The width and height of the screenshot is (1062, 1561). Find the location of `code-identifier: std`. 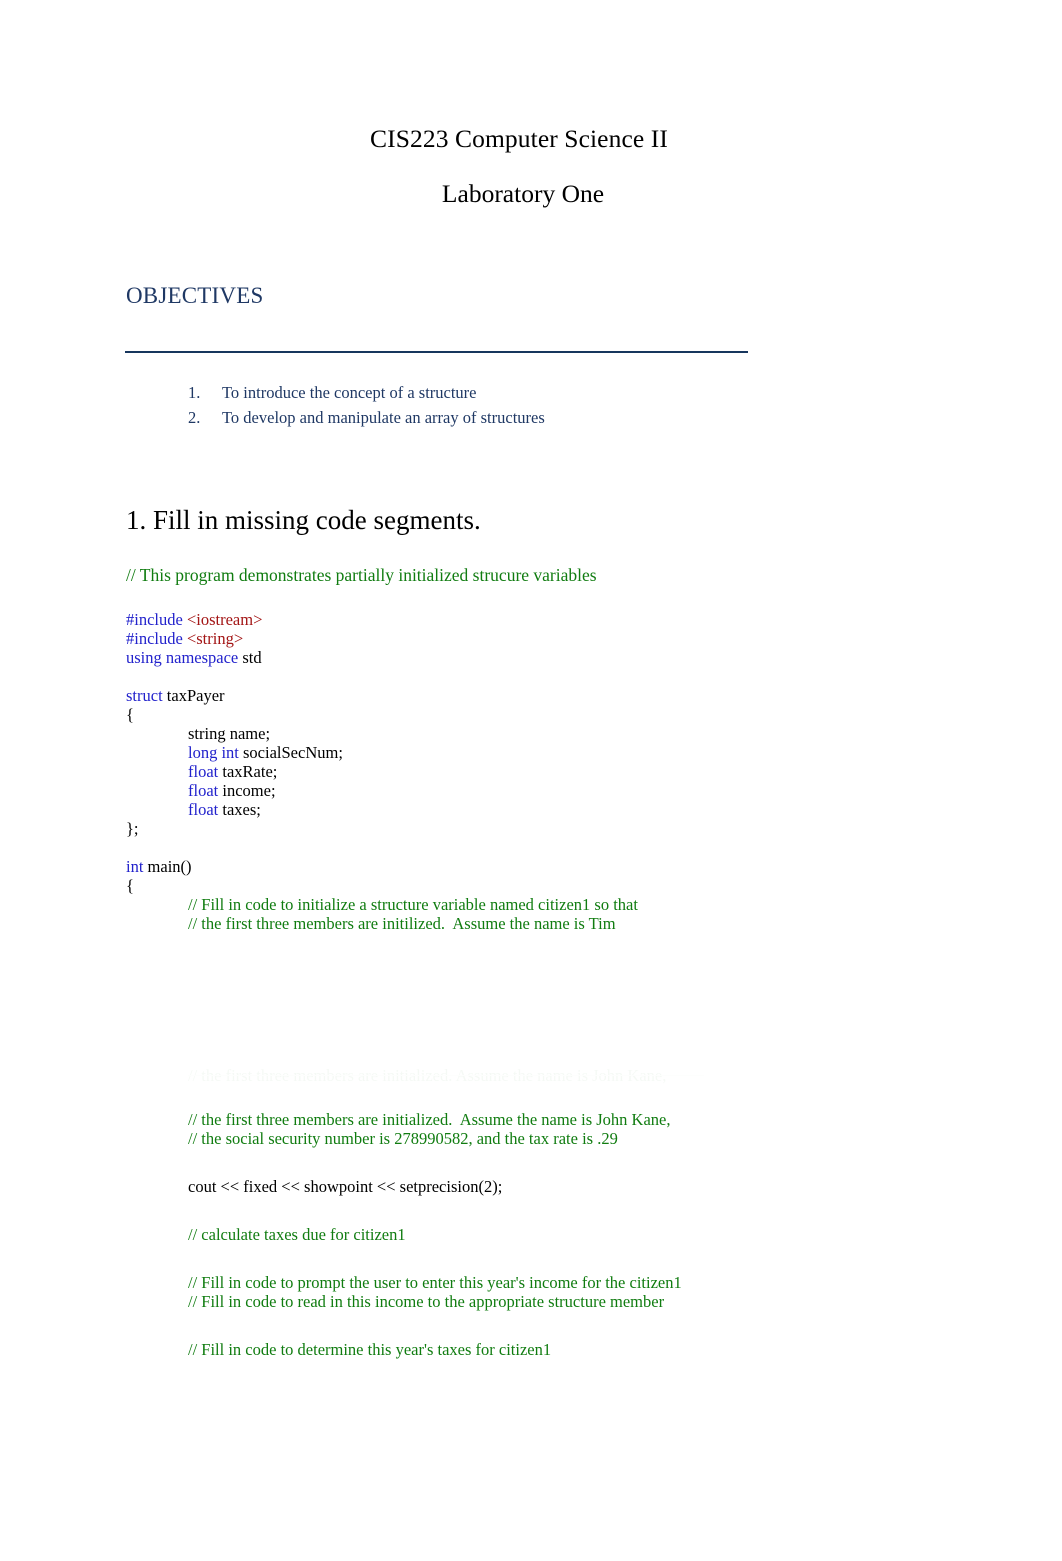

code-identifier: std is located at coordinates (252, 657).